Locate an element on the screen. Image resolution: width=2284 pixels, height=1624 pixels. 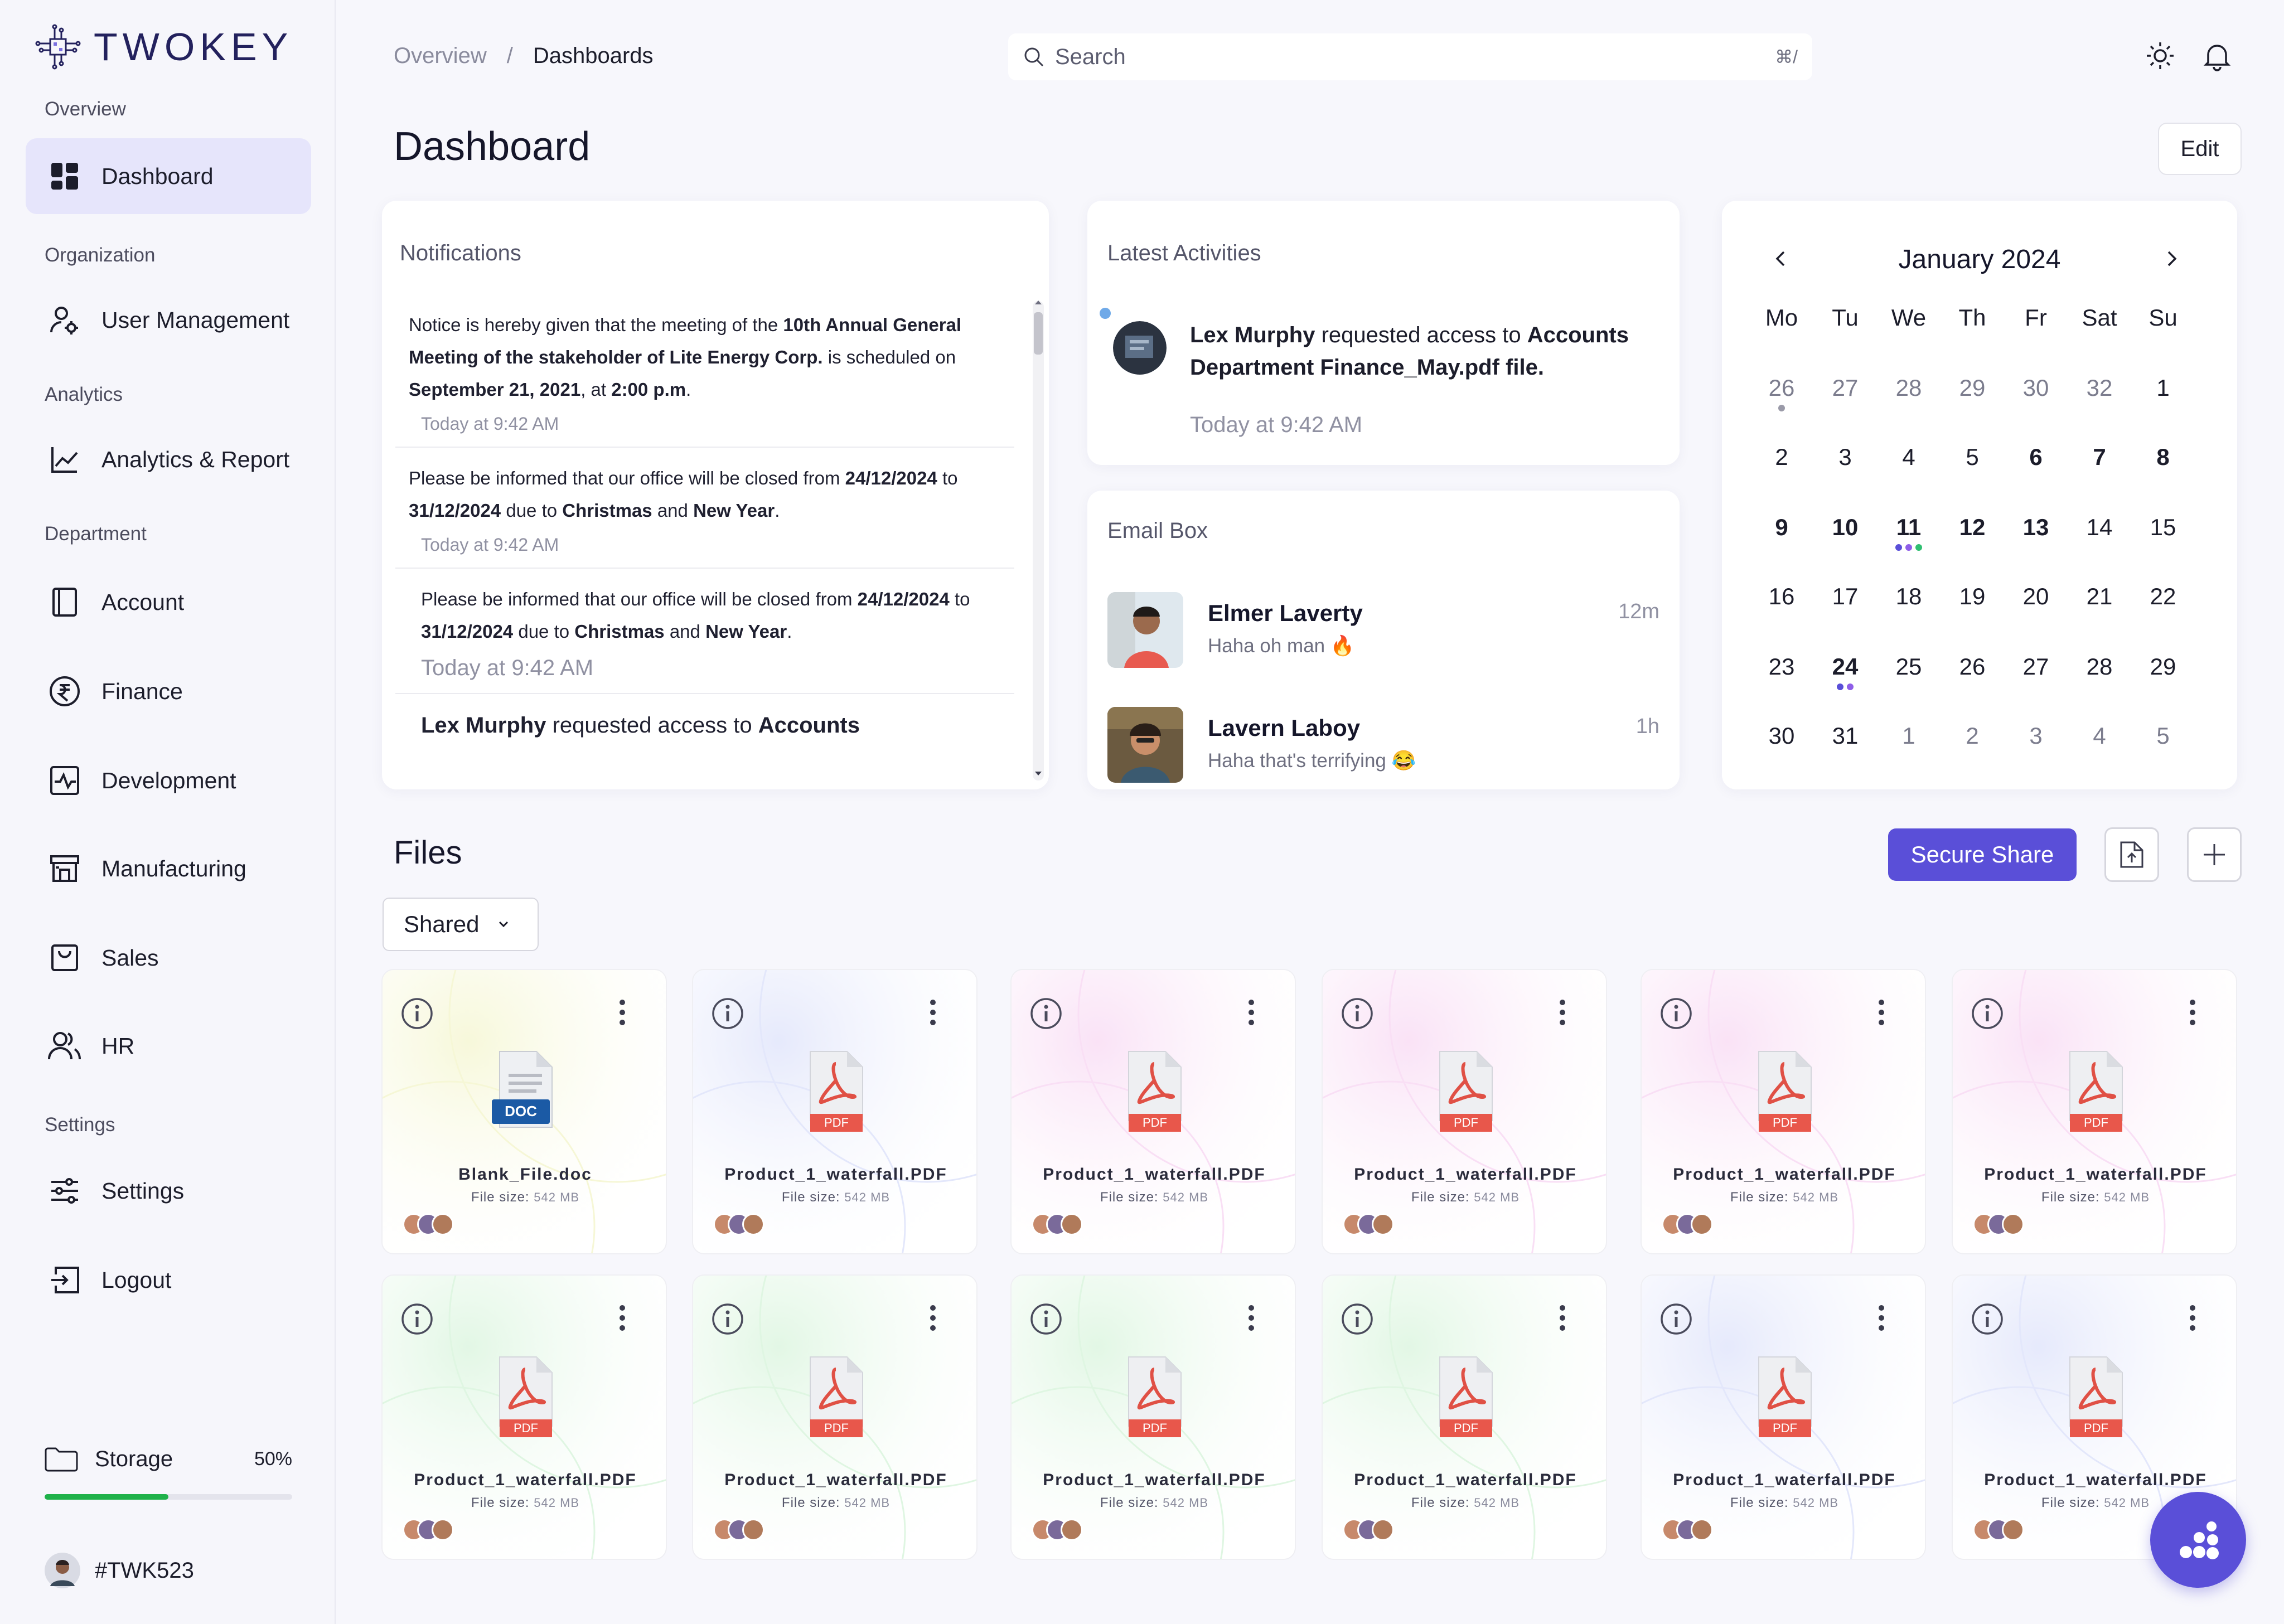
search-input is located at coordinates (1415, 57).